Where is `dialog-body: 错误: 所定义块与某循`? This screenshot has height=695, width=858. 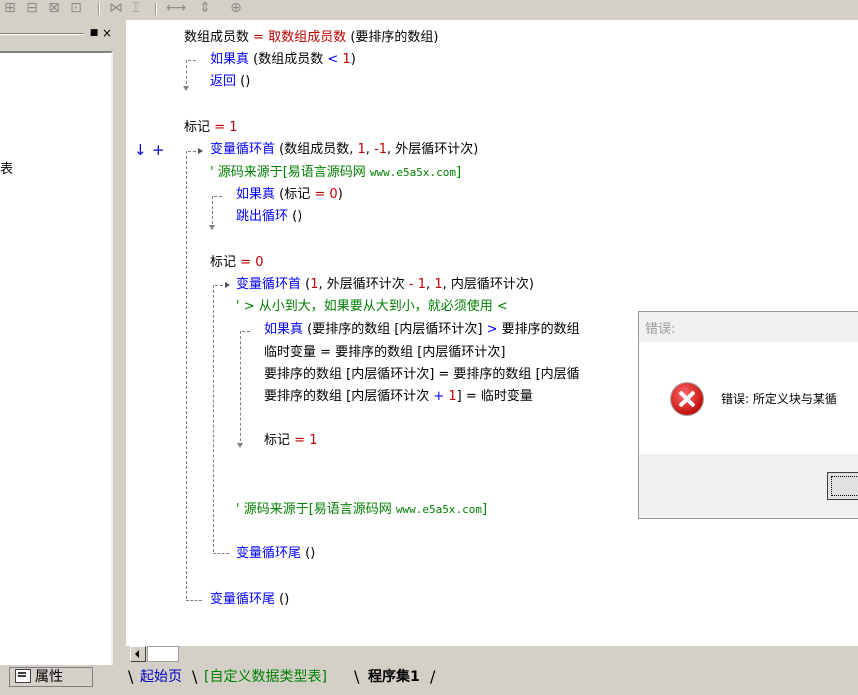 dialog-body: 错误: 所定义块与某循 is located at coordinates (748, 398).